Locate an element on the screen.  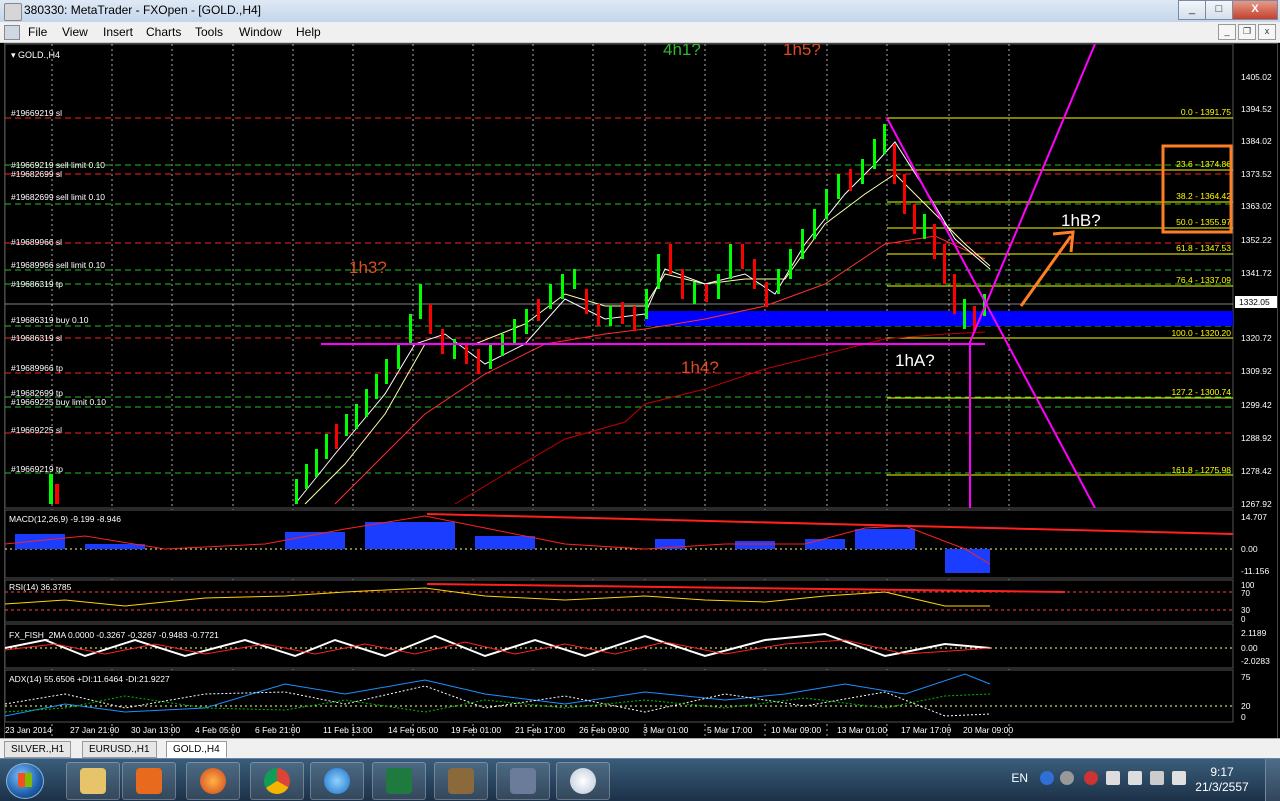
tab-eurusd-h1: EURUSD.,H1 is located at coordinates (119, 749).